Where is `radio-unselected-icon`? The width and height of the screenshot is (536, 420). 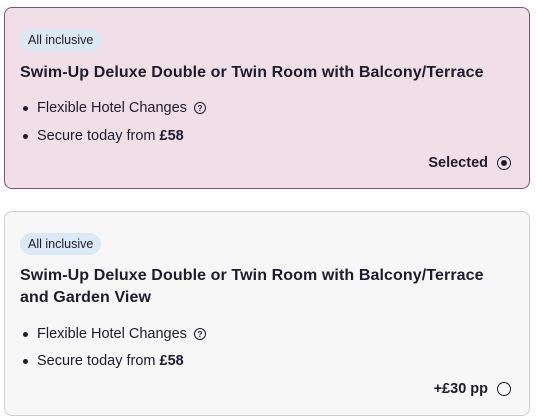
radio-unselected-icon is located at coordinates (504, 389).